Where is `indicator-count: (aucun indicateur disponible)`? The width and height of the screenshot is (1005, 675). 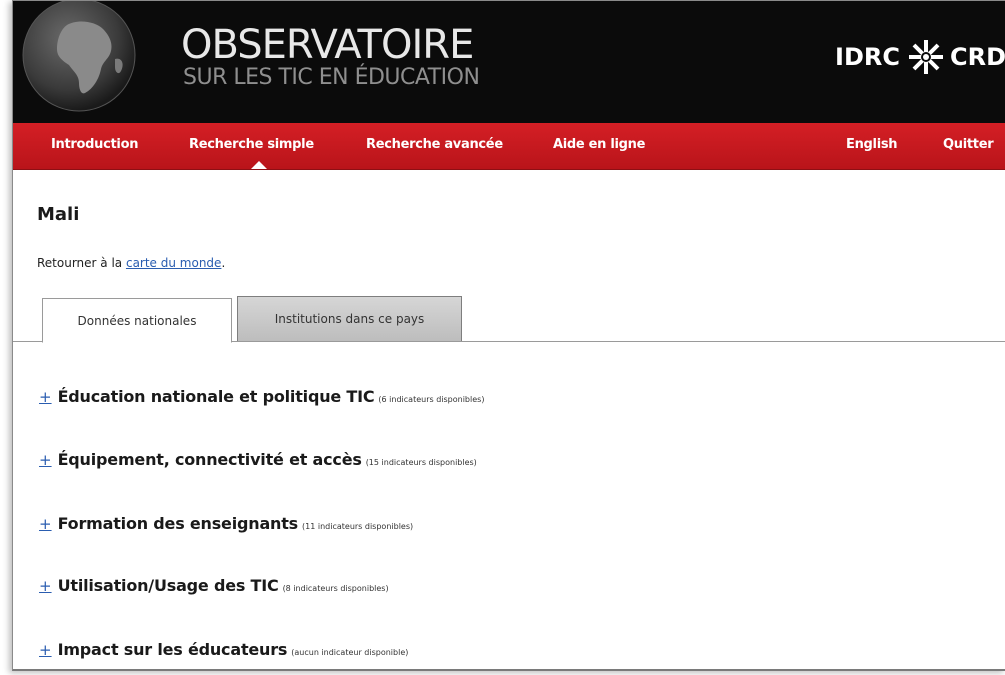
indicator-count: (aucun indicateur disponible) is located at coordinates (350, 652).